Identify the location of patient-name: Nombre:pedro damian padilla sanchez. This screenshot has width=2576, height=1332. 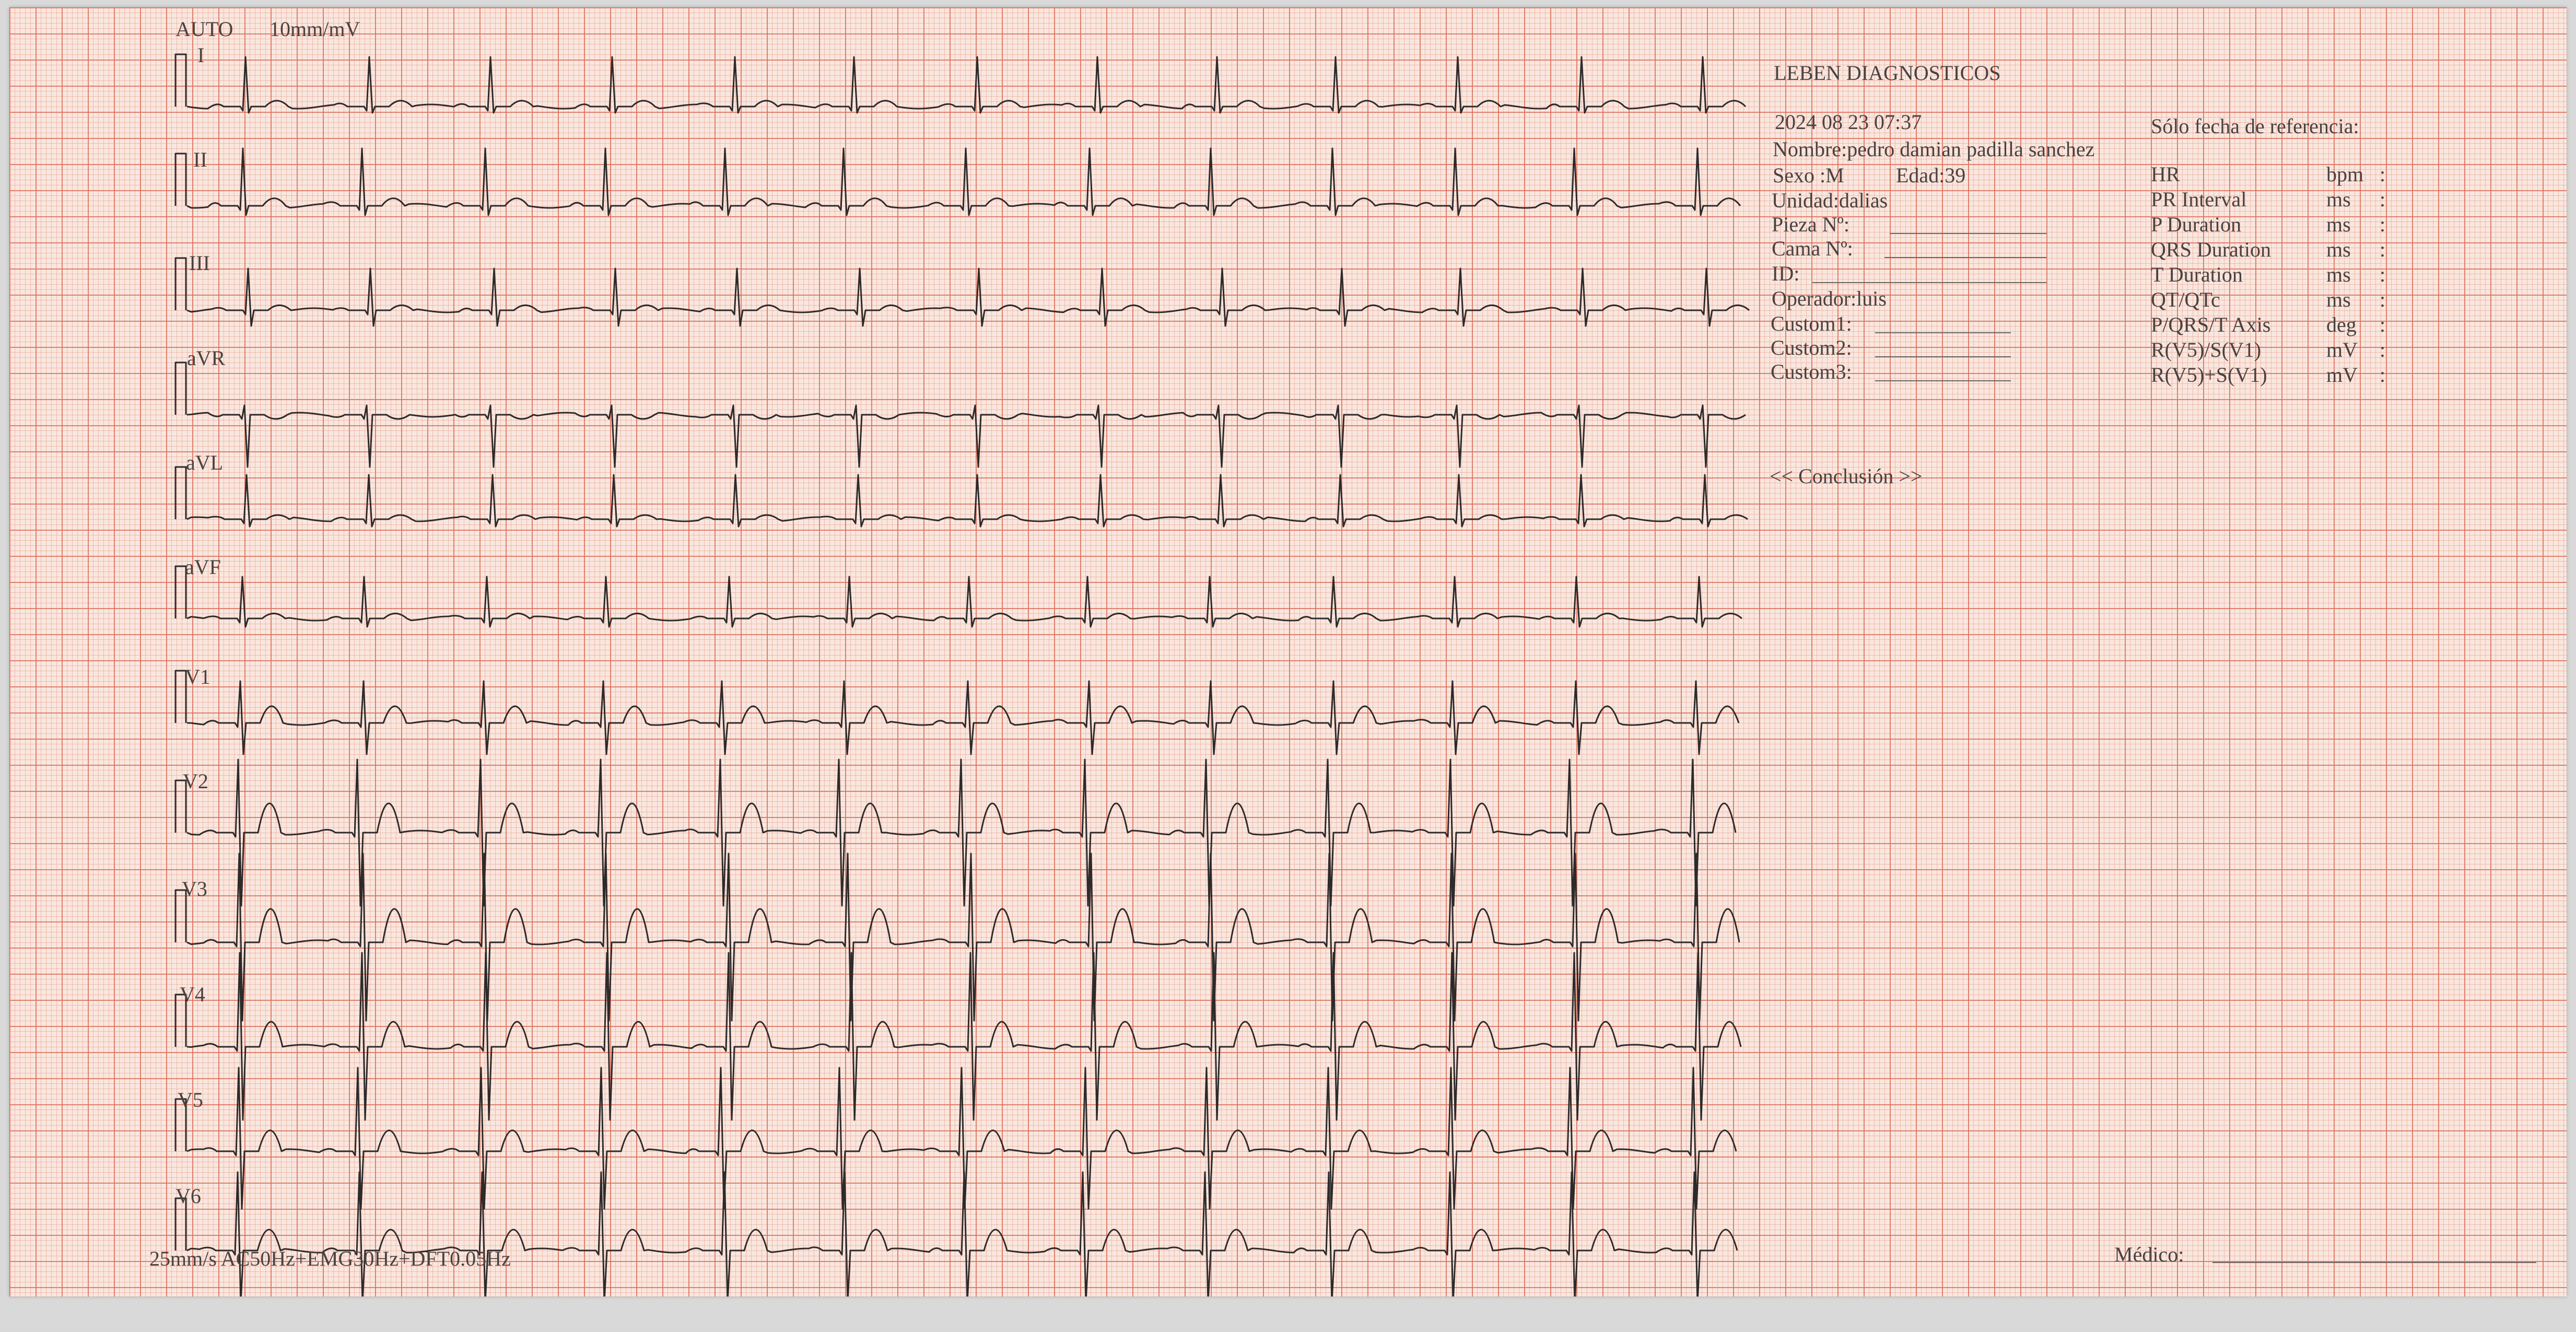
(1934, 149).